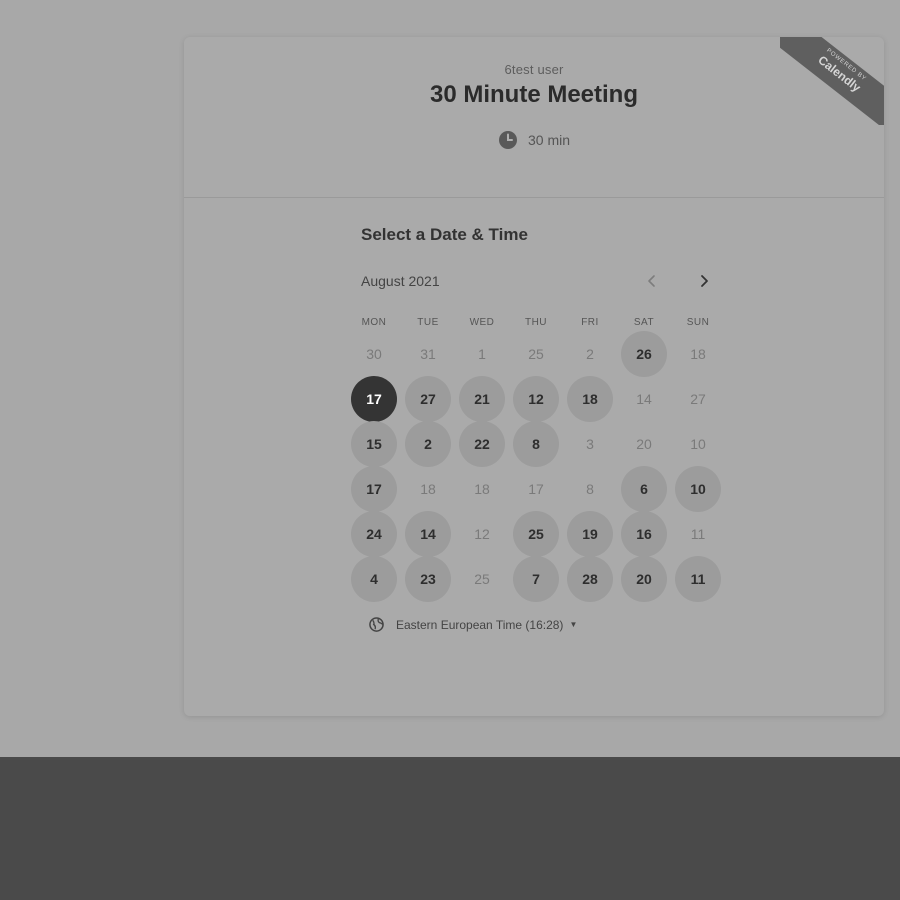  I want to click on available-date-cell: 11, so click(698, 579).